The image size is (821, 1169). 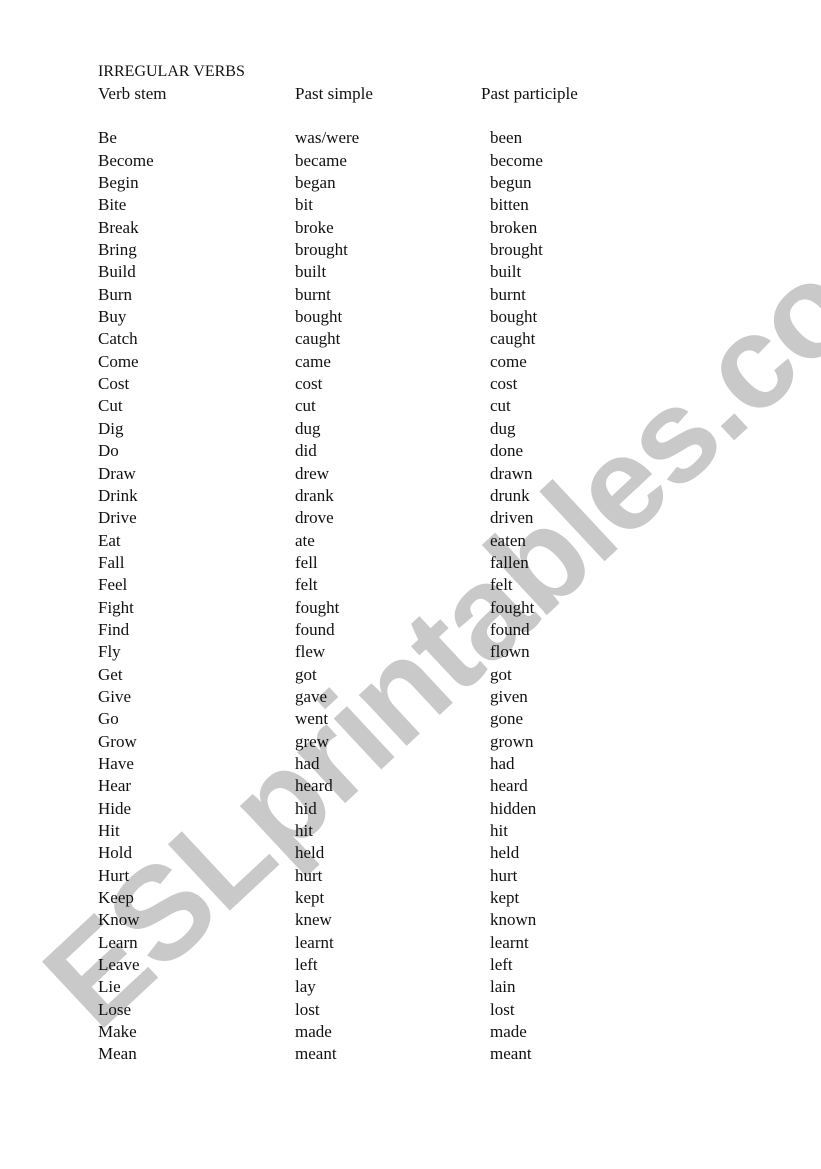 I want to click on cell-past-simple: went, so click(x=312, y=719).